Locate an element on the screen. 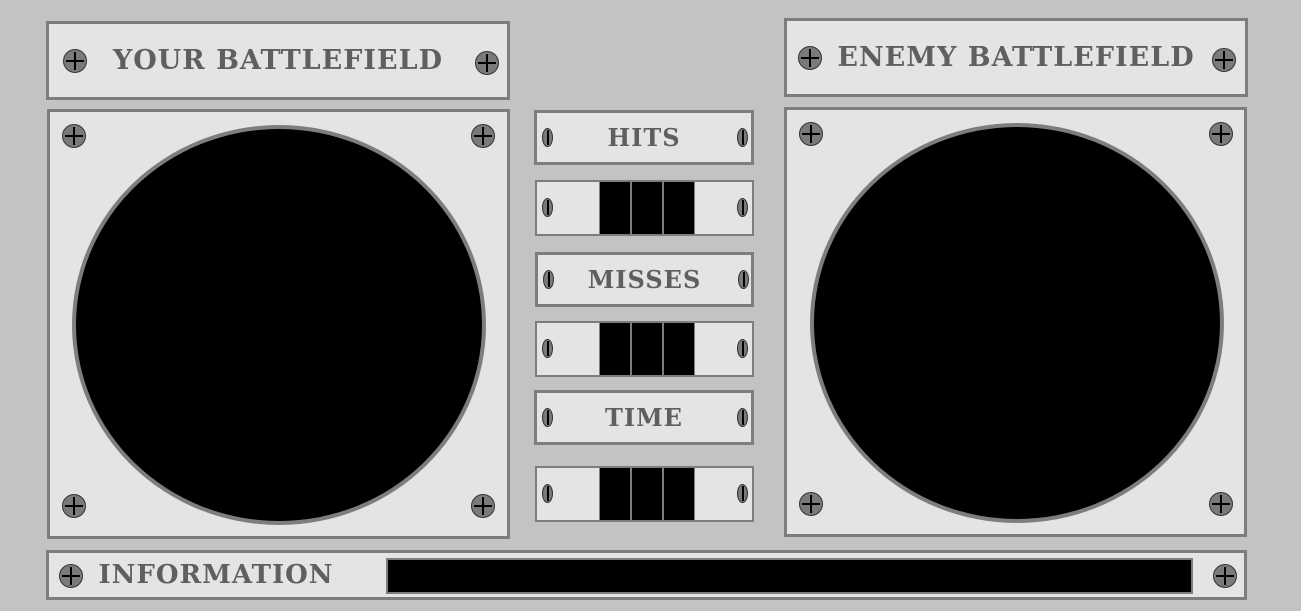 The image size is (1301, 611). hits-counter is located at coordinates (647, 208).